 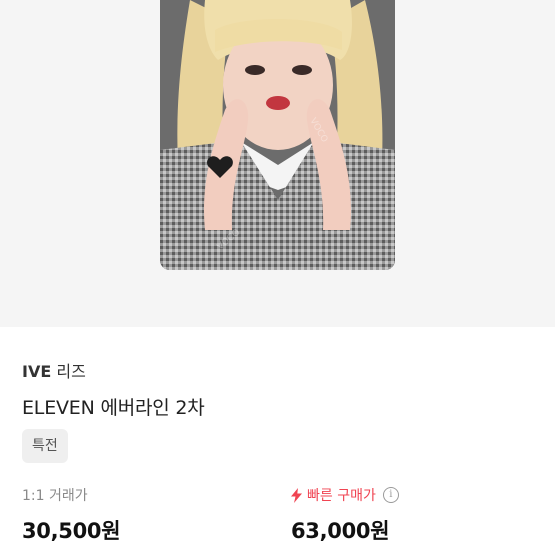 I want to click on artist-name: IVE 리즈, so click(x=54, y=370).